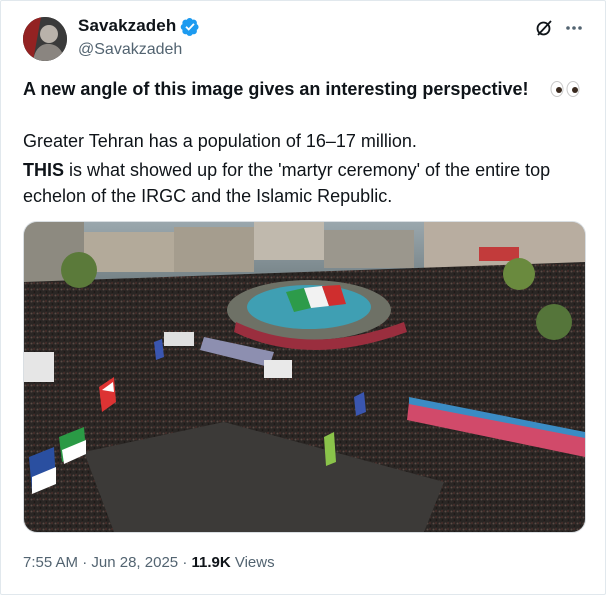 This screenshot has height=596, width=615. I want to click on tweet-date: Jun 28, 2025, so click(134, 562).